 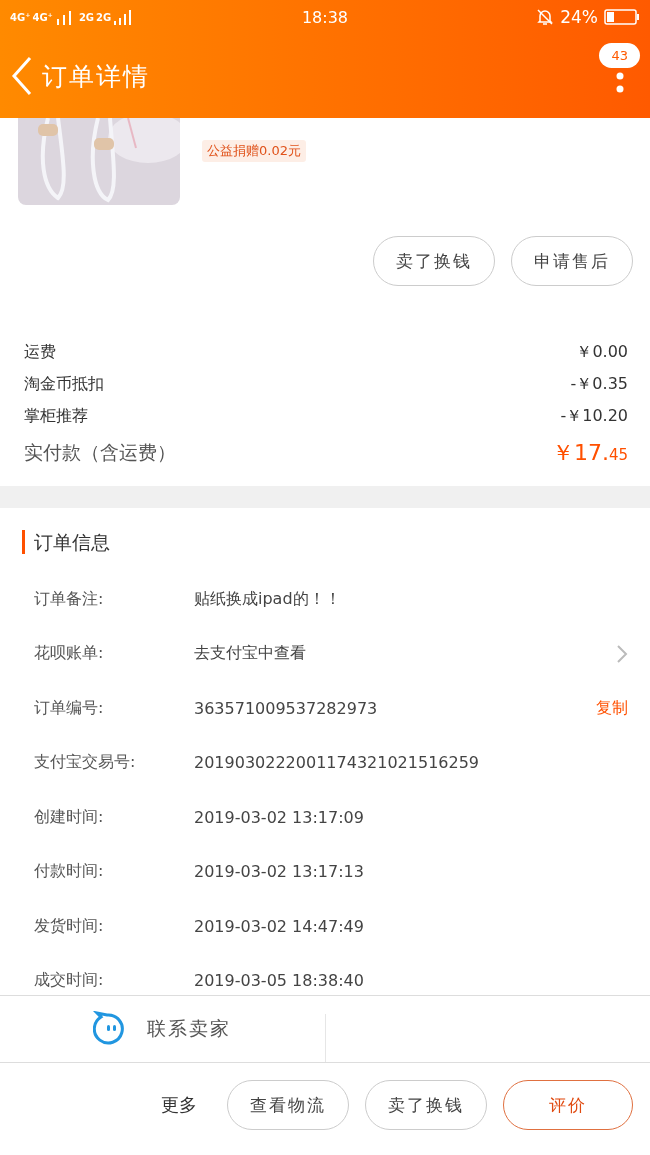 What do you see at coordinates (572, 261) in the screenshot?
I see `action-button: 申请售后` at bounding box center [572, 261].